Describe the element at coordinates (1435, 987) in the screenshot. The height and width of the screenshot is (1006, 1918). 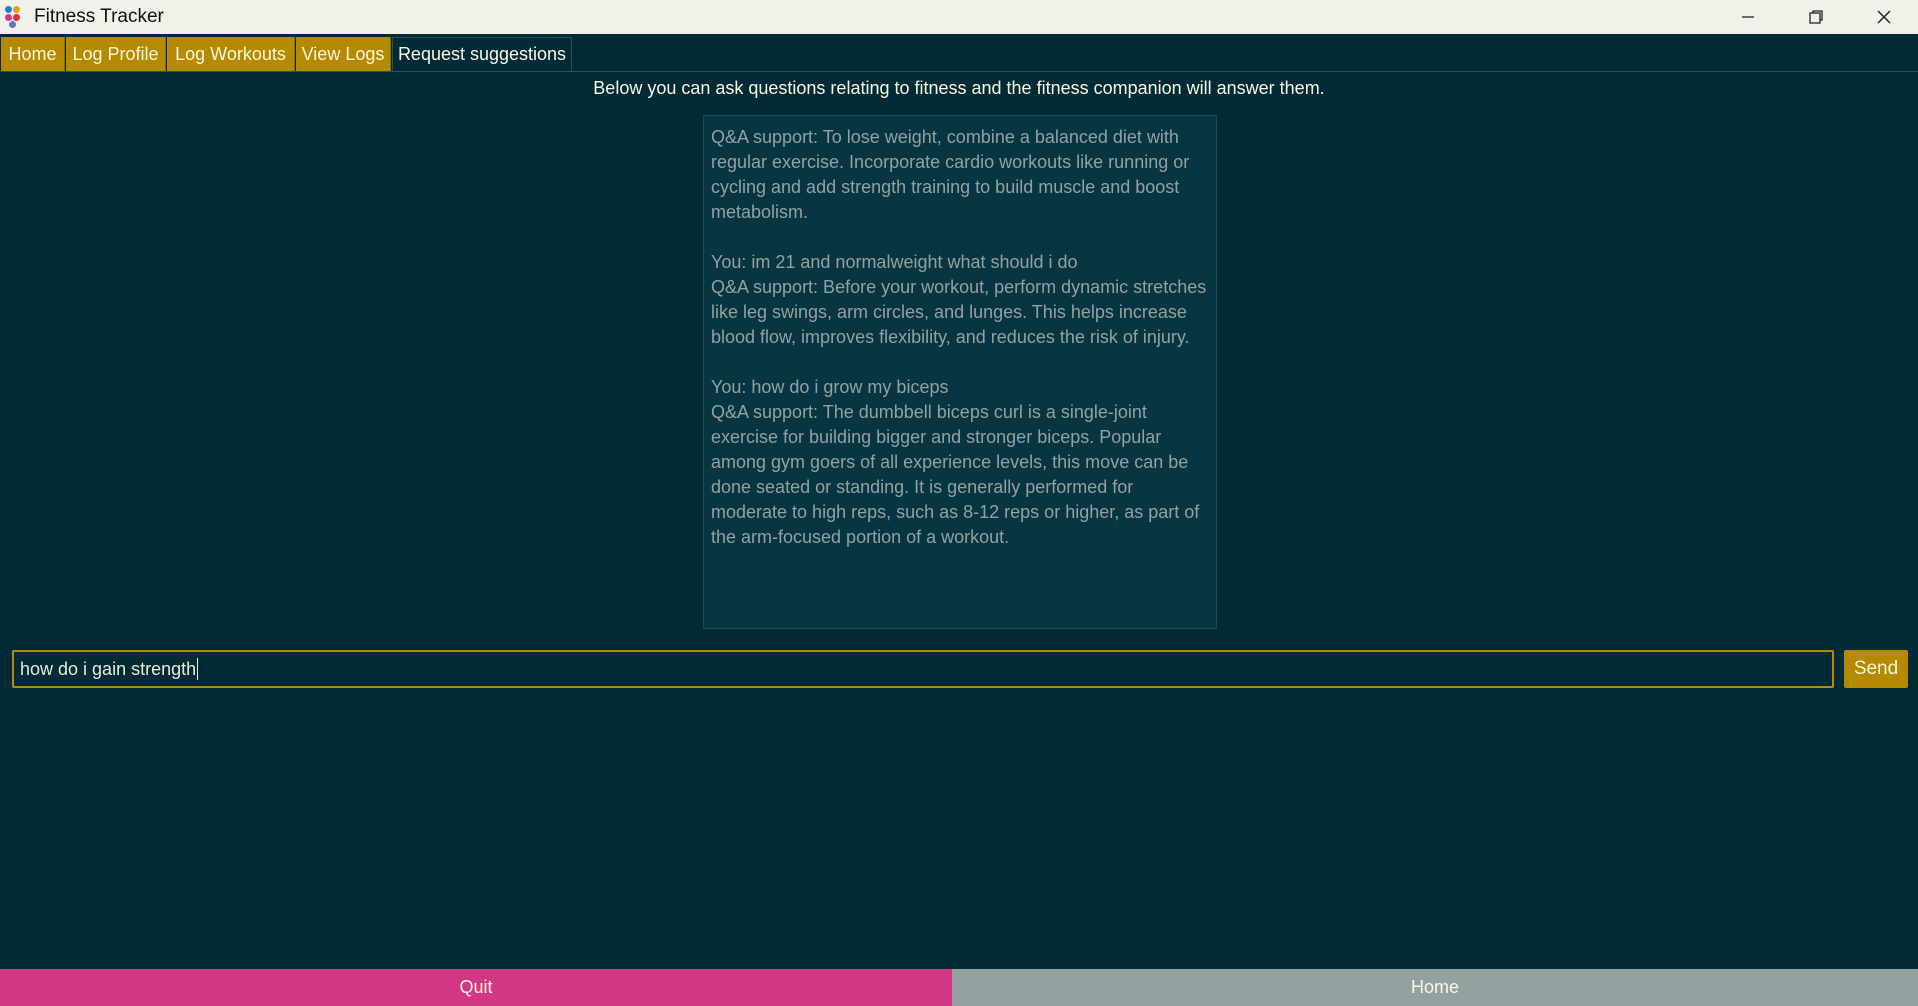
I see `home-button: Home` at that location.